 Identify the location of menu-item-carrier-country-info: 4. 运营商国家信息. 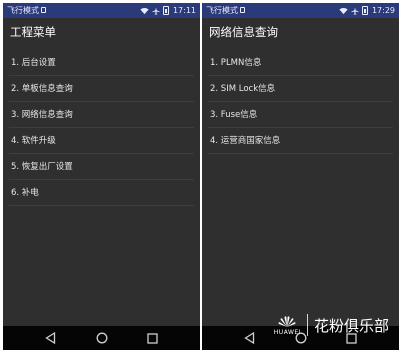
(300, 141).